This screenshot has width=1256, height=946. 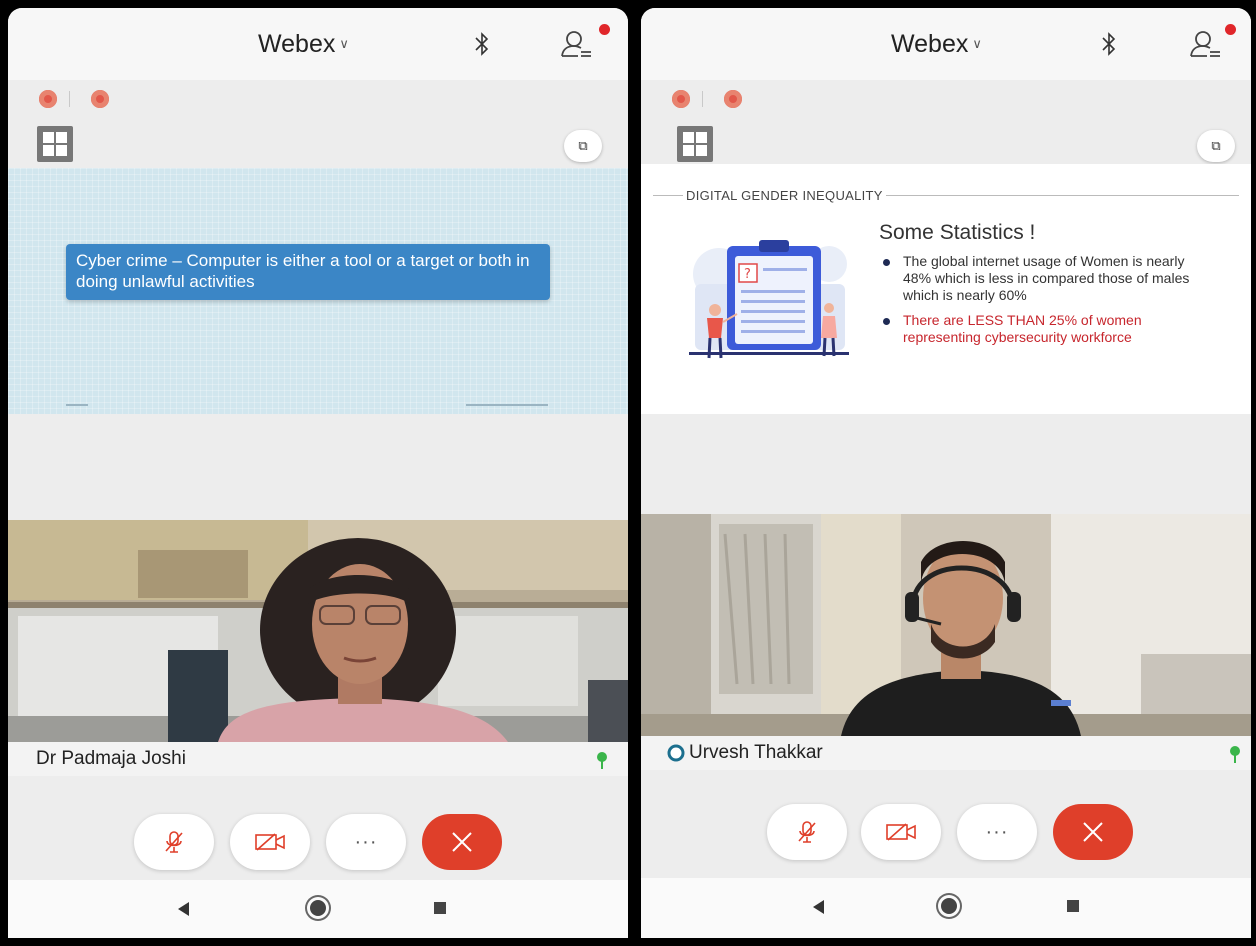 I want to click on participant-name: Dr Padmaja Joshi, so click(x=111, y=758).